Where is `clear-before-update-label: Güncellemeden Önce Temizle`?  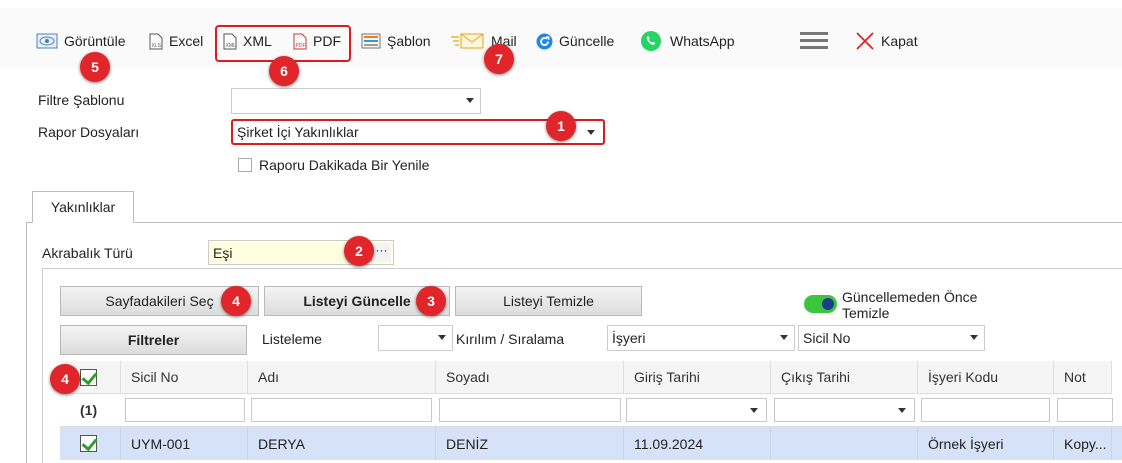
clear-before-update-label: Güncellemeden Önce Temizle is located at coordinates (910, 305).